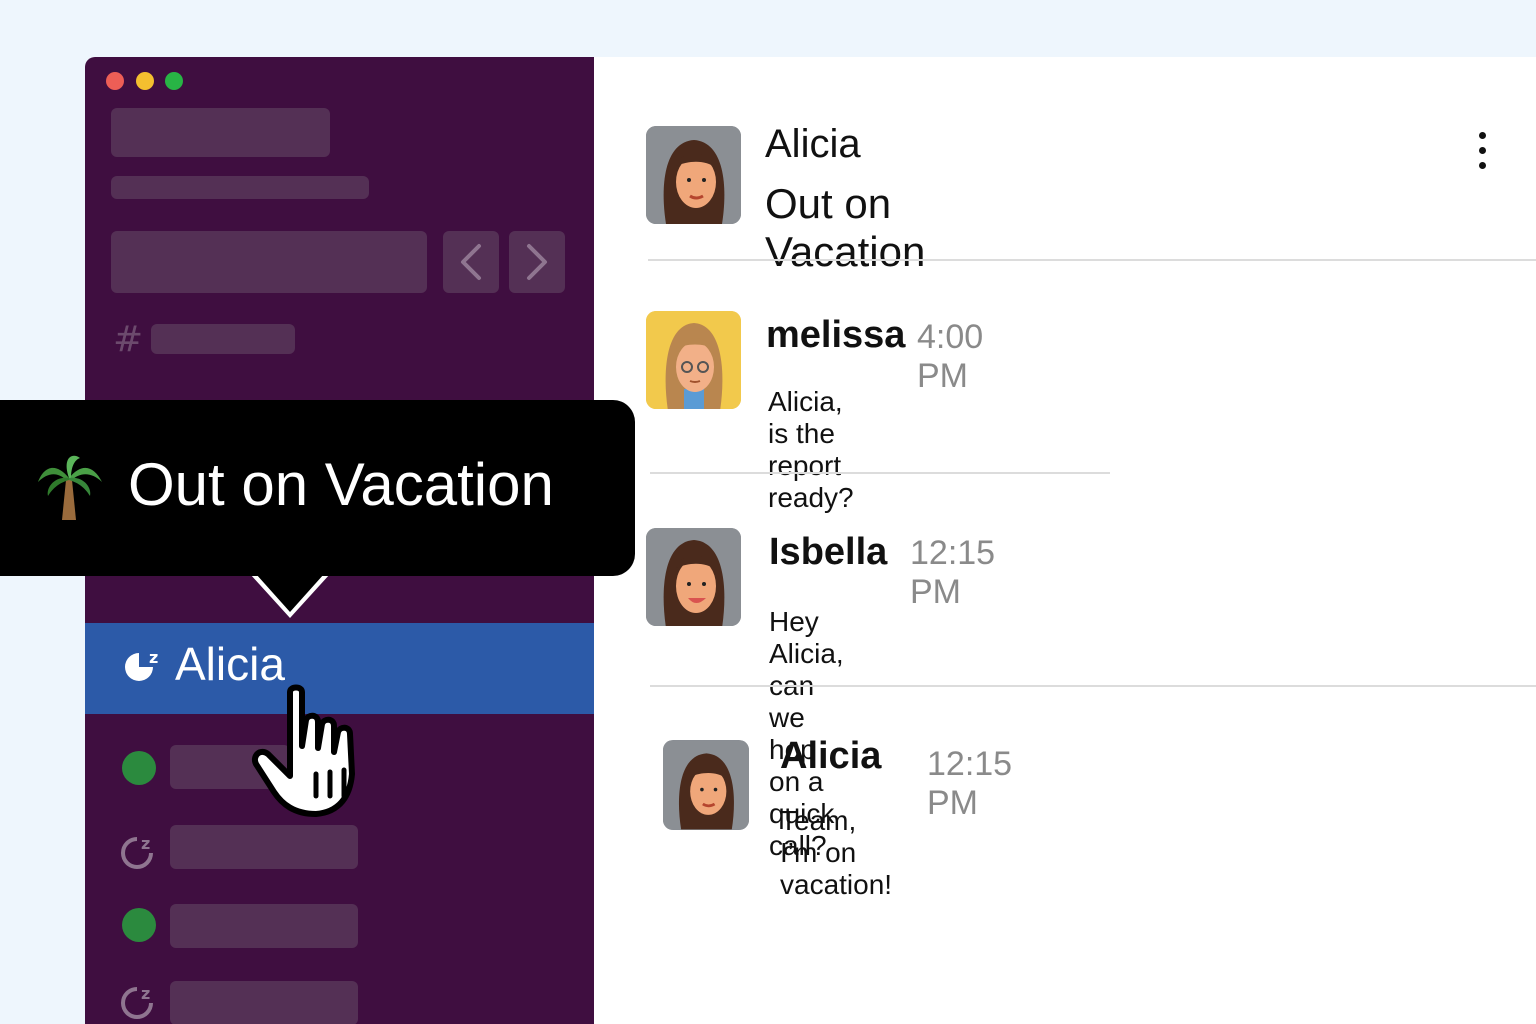 This screenshot has width=1536, height=1024. Describe the element at coordinates (290, 593) in the screenshot. I see `tooltip-arrow` at that location.